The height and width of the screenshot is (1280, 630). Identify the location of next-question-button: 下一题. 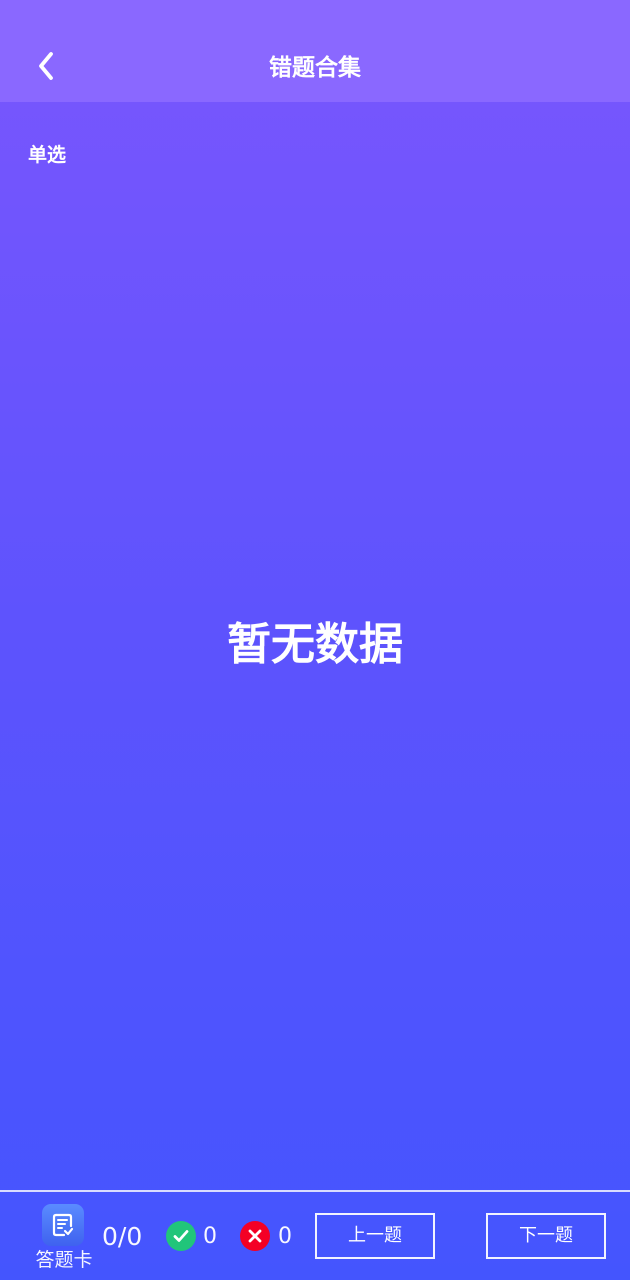
(546, 1236).